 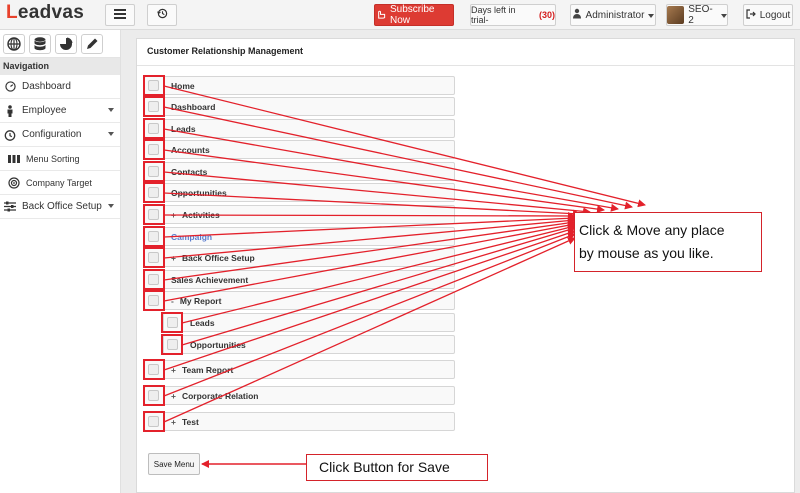 What do you see at coordinates (200, 300) in the screenshot?
I see `menu-row-label: My Report` at bounding box center [200, 300].